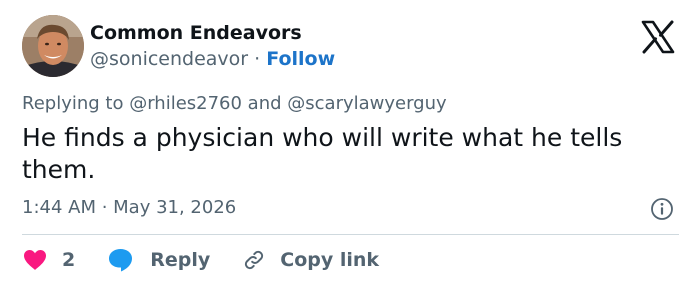 This screenshot has height=287, width=700. What do you see at coordinates (169, 59) in the screenshot?
I see `author-handle: @sonicendeavor` at bounding box center [169, 59].